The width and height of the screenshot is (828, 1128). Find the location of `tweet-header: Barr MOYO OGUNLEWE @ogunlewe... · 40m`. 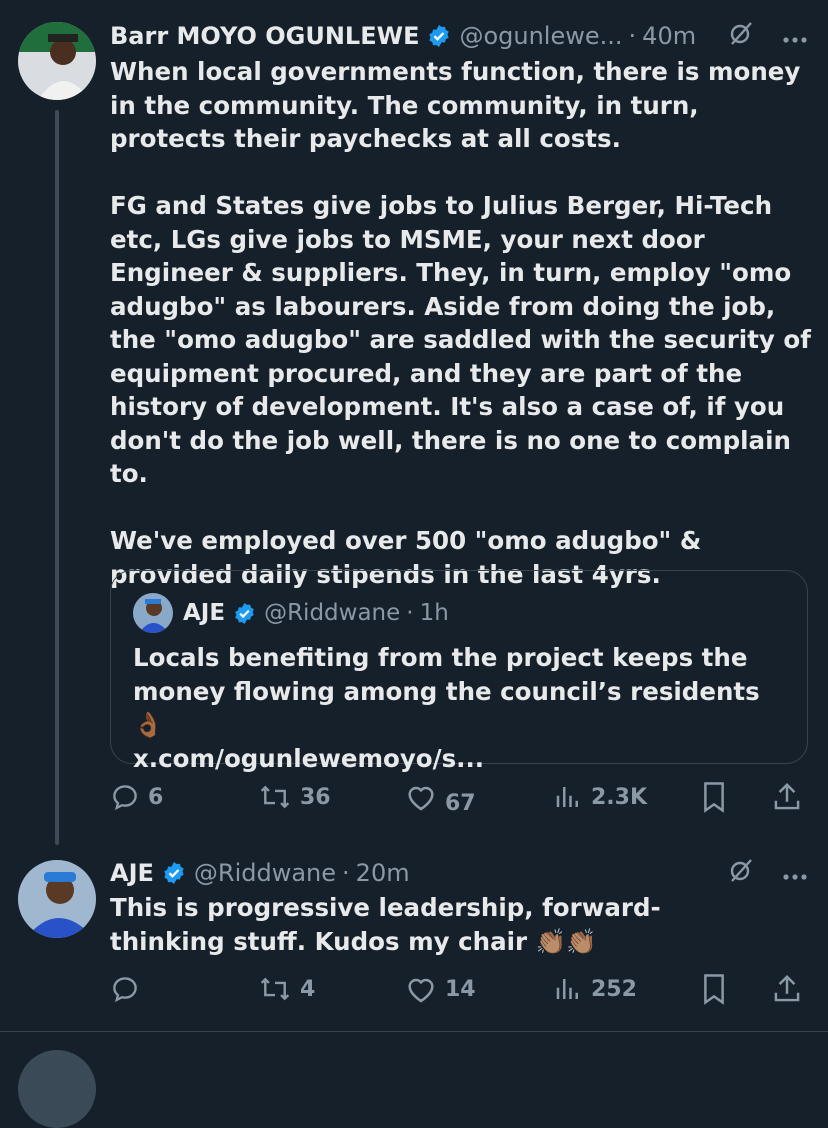

tweet-header: Barr MOYO OGUNLEWE @ogunlewe... · 40m is located at coordinates (469, 36).